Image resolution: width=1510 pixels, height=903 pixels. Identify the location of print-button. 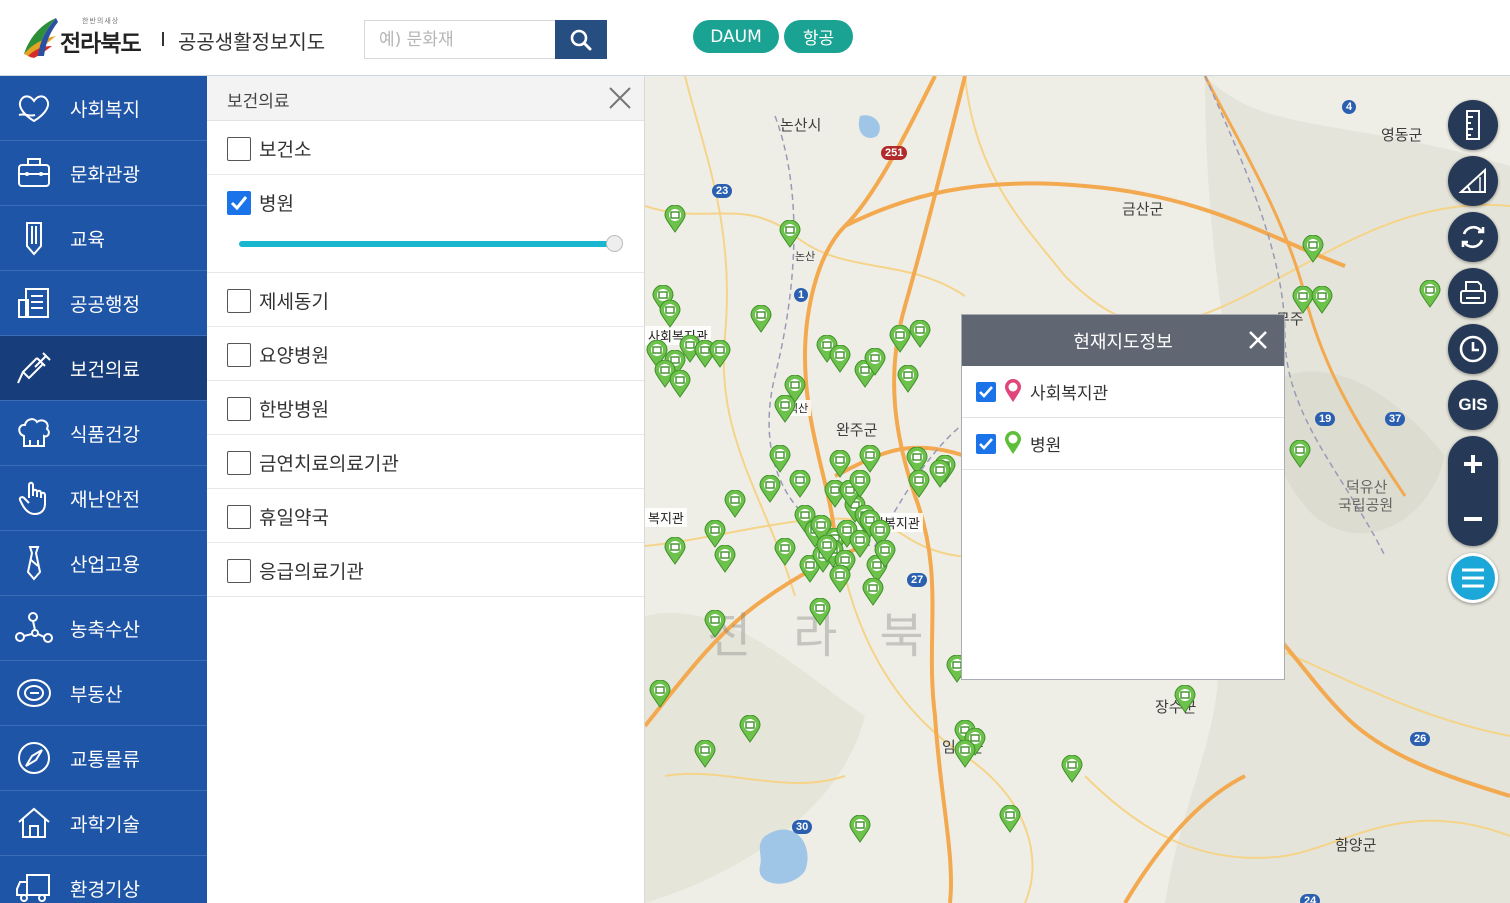
(1473, 293).